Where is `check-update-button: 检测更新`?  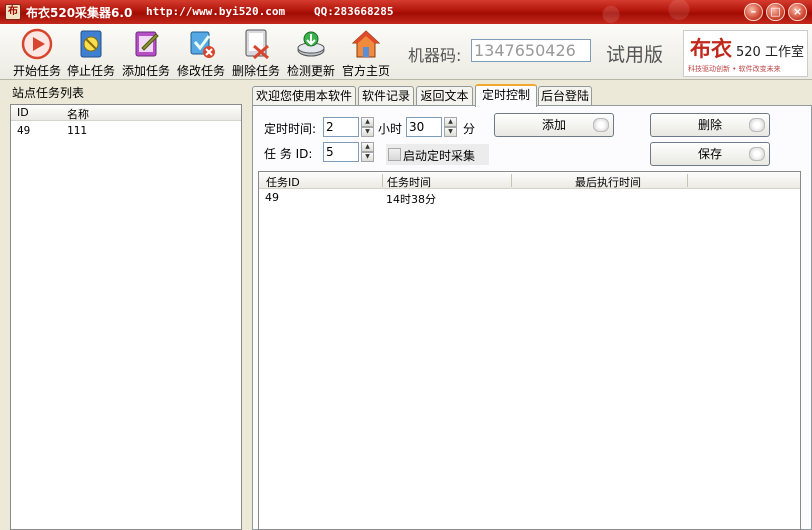 check-update-button: 检测更新 is located at coordinates (311, 53).